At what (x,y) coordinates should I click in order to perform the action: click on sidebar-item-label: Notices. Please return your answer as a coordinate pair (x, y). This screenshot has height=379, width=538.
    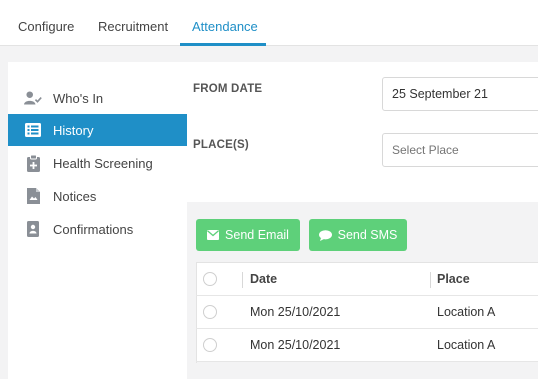
    Looking at the image, I should click on (75, 196).